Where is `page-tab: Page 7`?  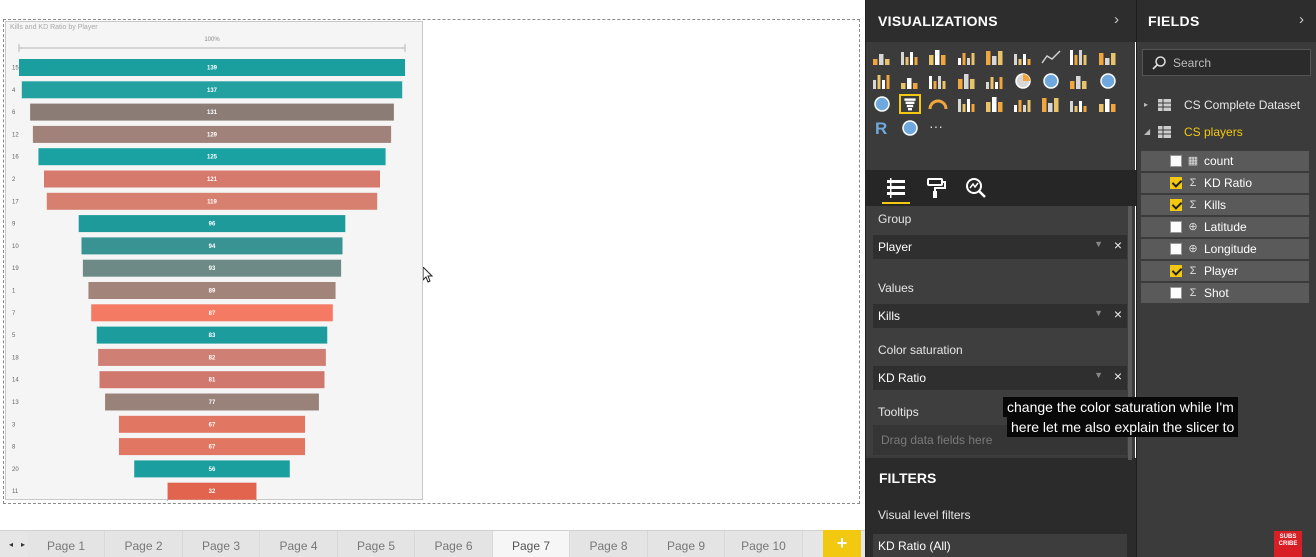 page-tab: Page 7 is located at coordinates (531, 544).